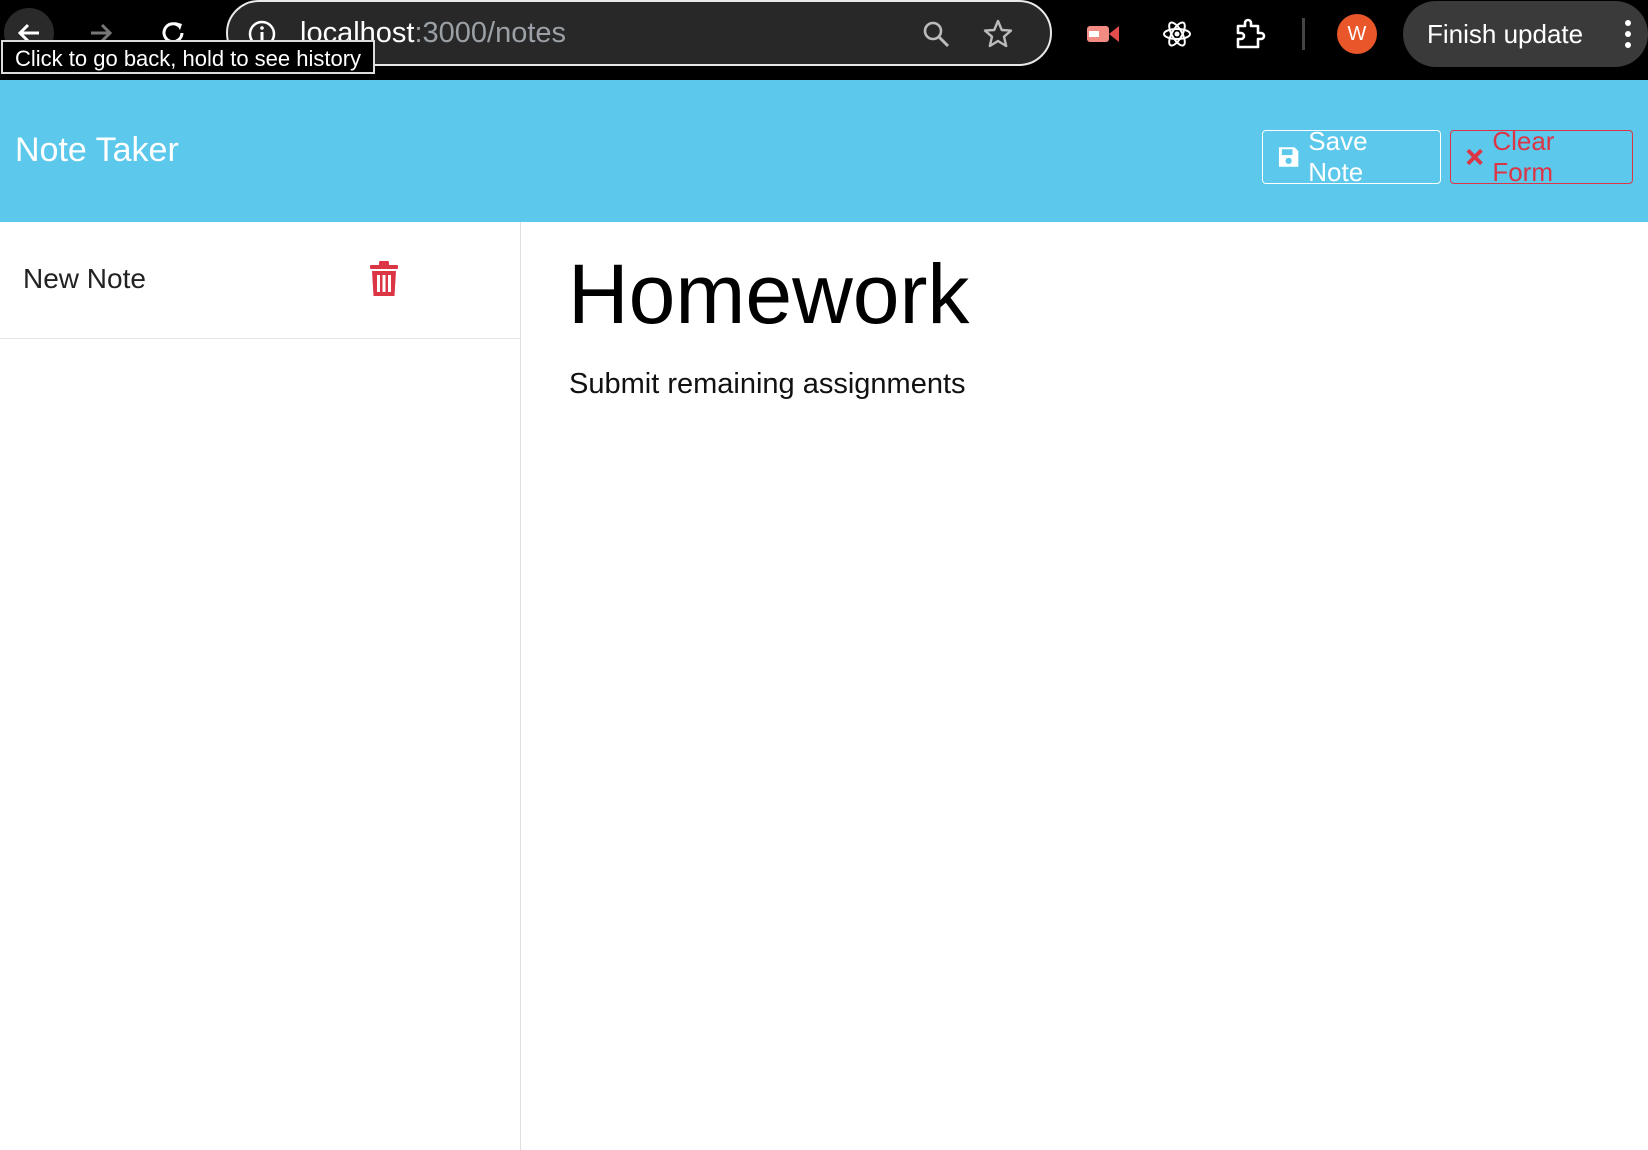  What do you see at coordinates (1474, 157) in the screenshot?
I see `close-icon` at bounding box center [1474, 157].